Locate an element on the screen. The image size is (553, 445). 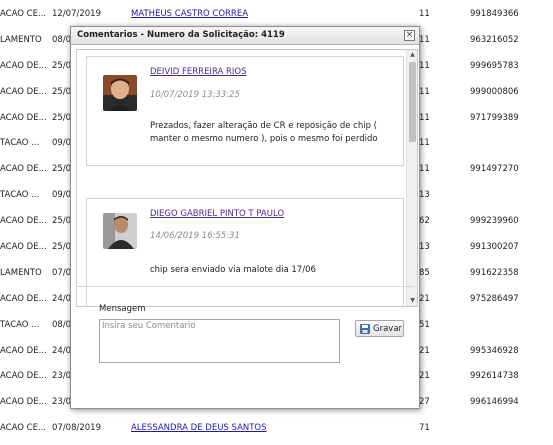
comment-date: 10/07/2019 13:33:25 is located at coordinates (195, 95).